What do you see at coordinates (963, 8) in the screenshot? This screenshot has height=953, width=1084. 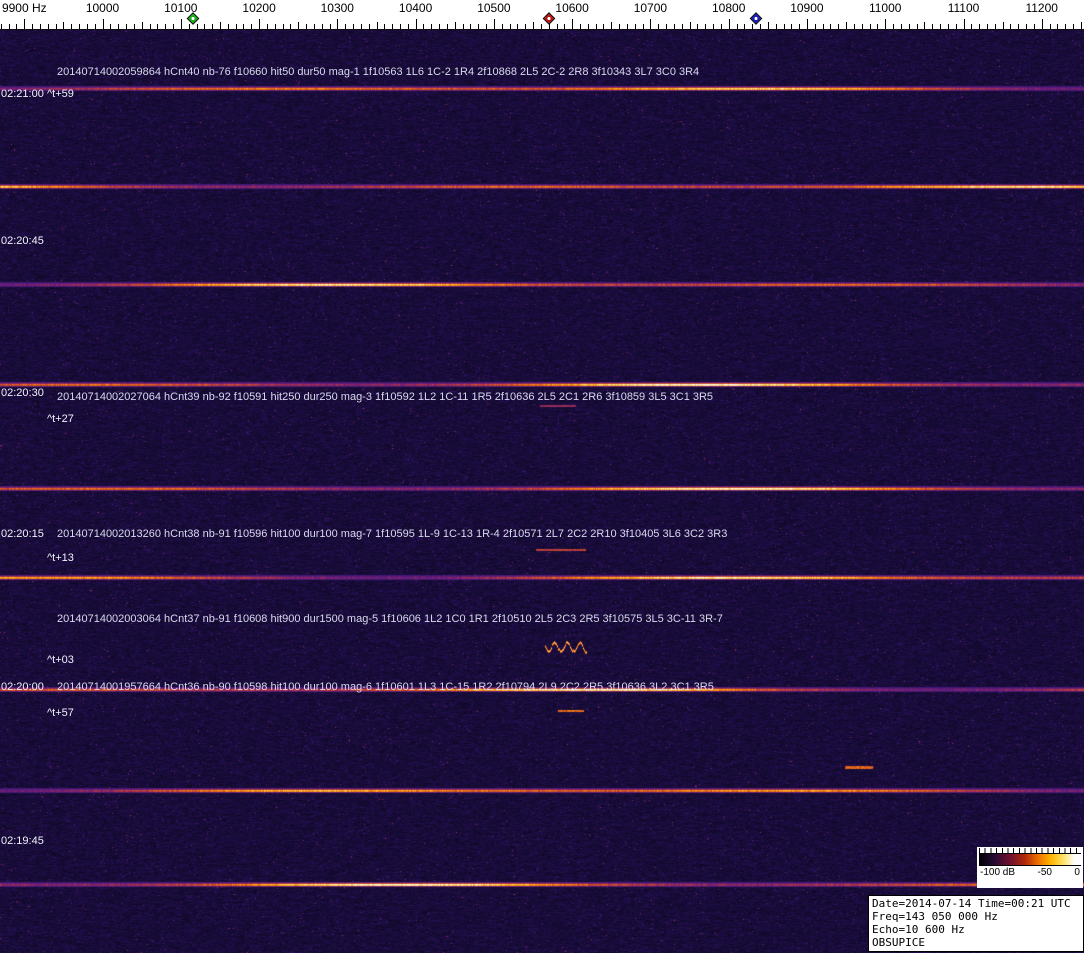 I see `ruler-frequency-label: 11100` at bounding box center [963, 8].